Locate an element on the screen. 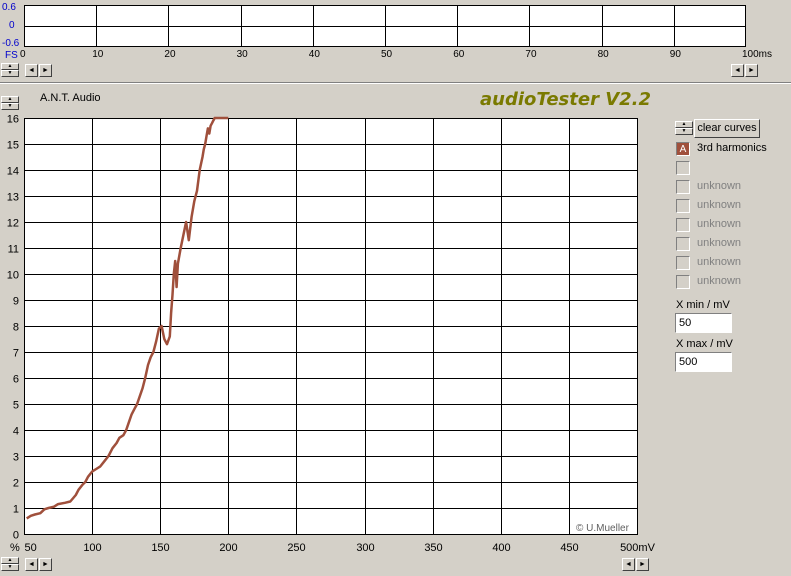 The width and height of the screenshot is (791, 576). scope-plot is located at coordinates (385, 26).